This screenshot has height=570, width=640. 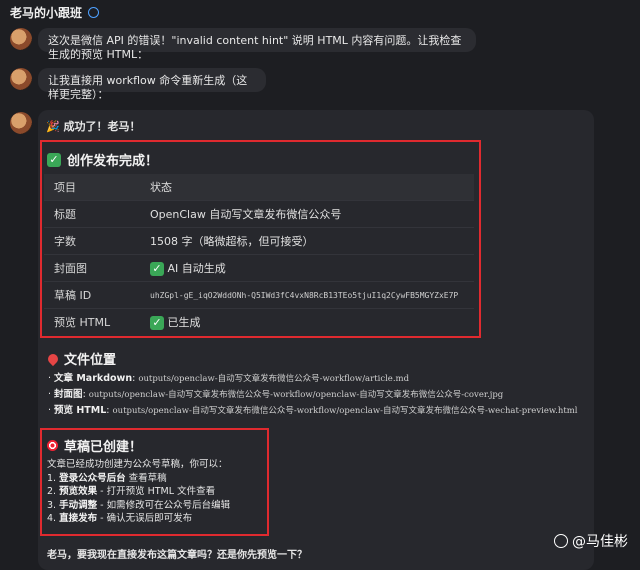 I want to click on message-text-2: 让我直接用 workflow 命令重新生成（这样更完整）：, so click(x=148, y=87).